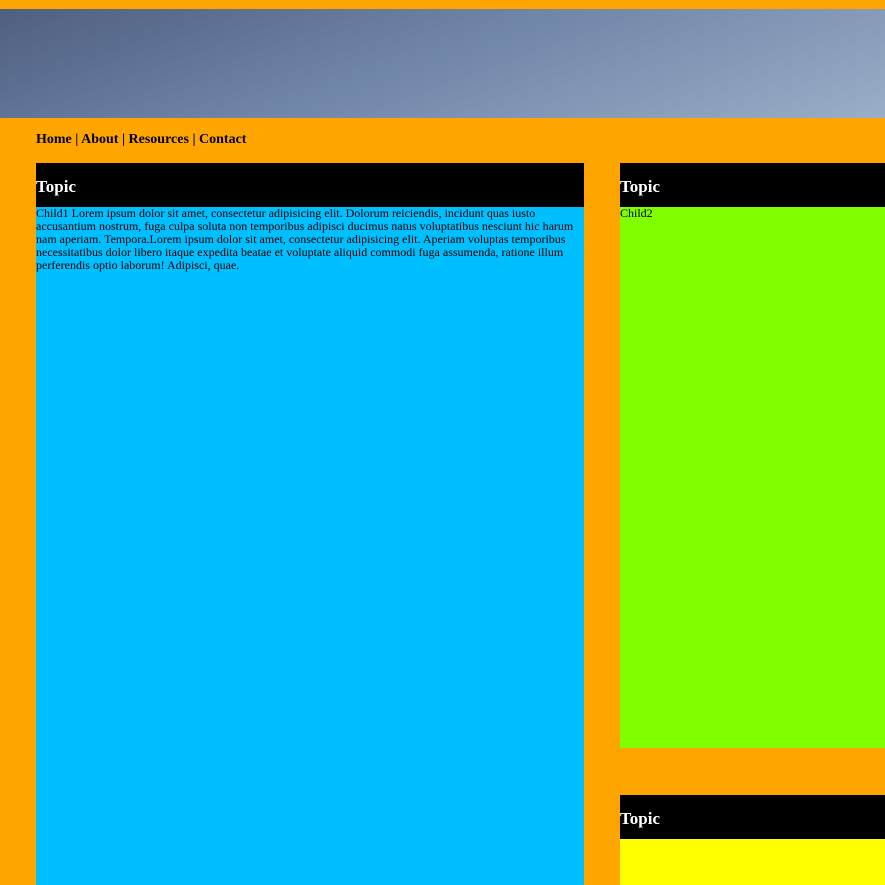  Describe the element at coordinates (752, 185) in the screenshot. I see `sidebar-primary-title: Topic` at that location.